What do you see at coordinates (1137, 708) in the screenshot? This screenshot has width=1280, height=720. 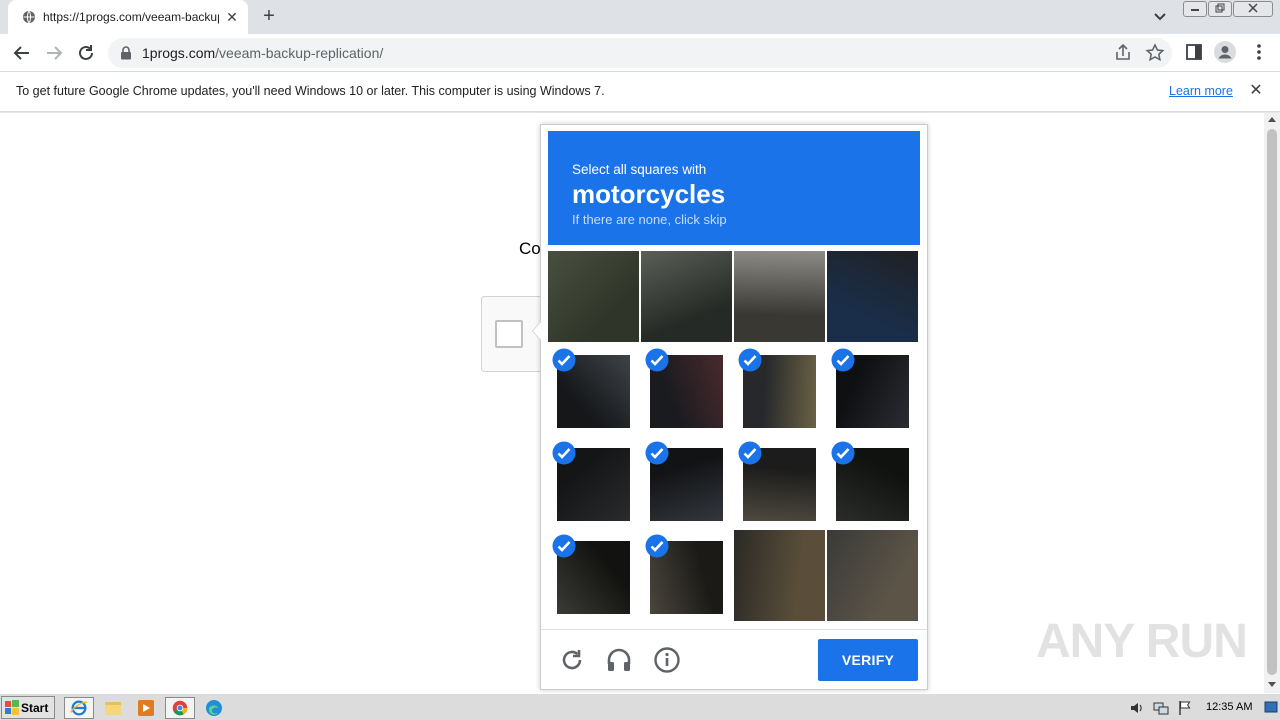 I see `volume-icon` at bounding box center [1137, 708].